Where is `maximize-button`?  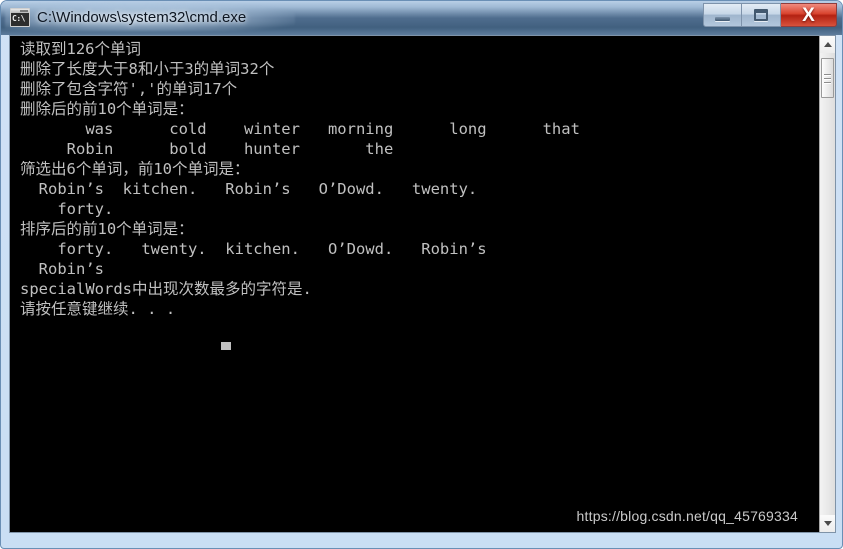 maximize-button is located at coordinates (761, 15).